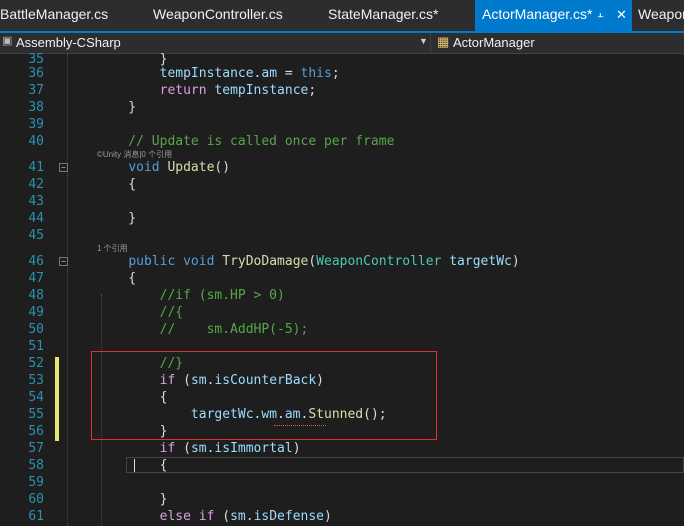 This screenshot has width=684, height=526. What do you see at coordinates (36, 124) in the screenshot?
I see `line-number: 39` at bounding box center [36, 124].